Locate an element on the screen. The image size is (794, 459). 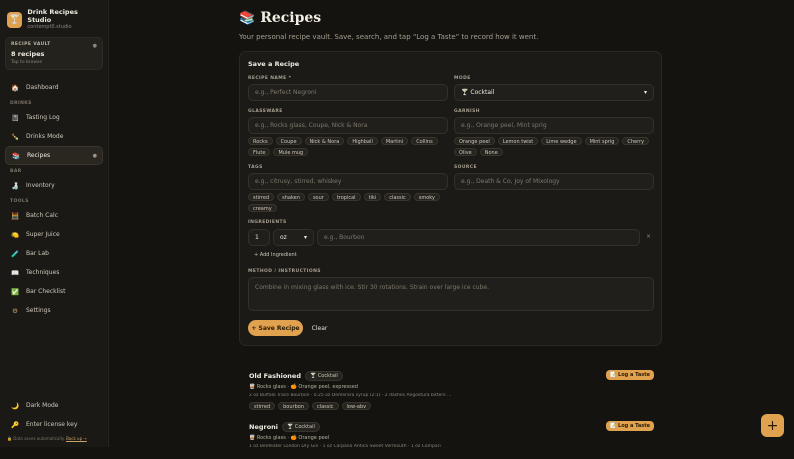
source-input: e.g., Death & Co, Joy of Mixology is located at coordinates (554, 181).